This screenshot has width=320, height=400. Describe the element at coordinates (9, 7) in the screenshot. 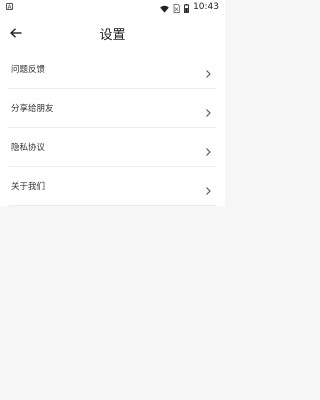

I see `app-notification-icon: A` at that location.